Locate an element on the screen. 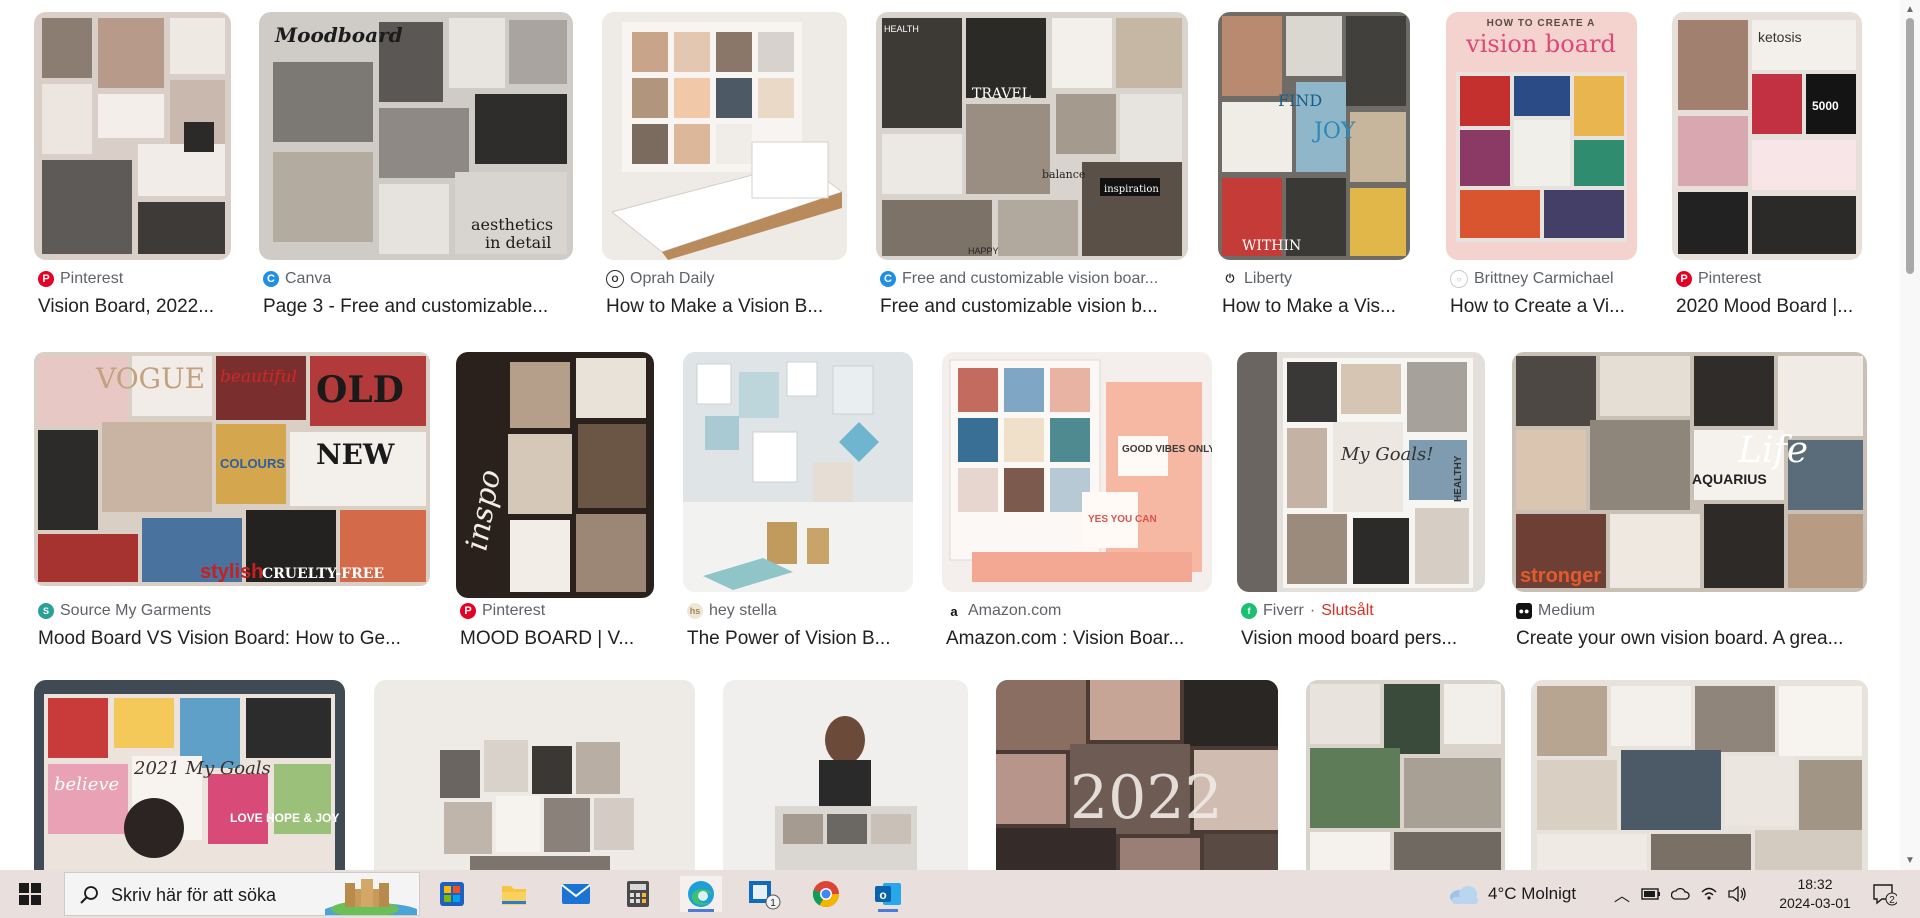  result-source: hs hey stella is located at coordinates (800, 611).